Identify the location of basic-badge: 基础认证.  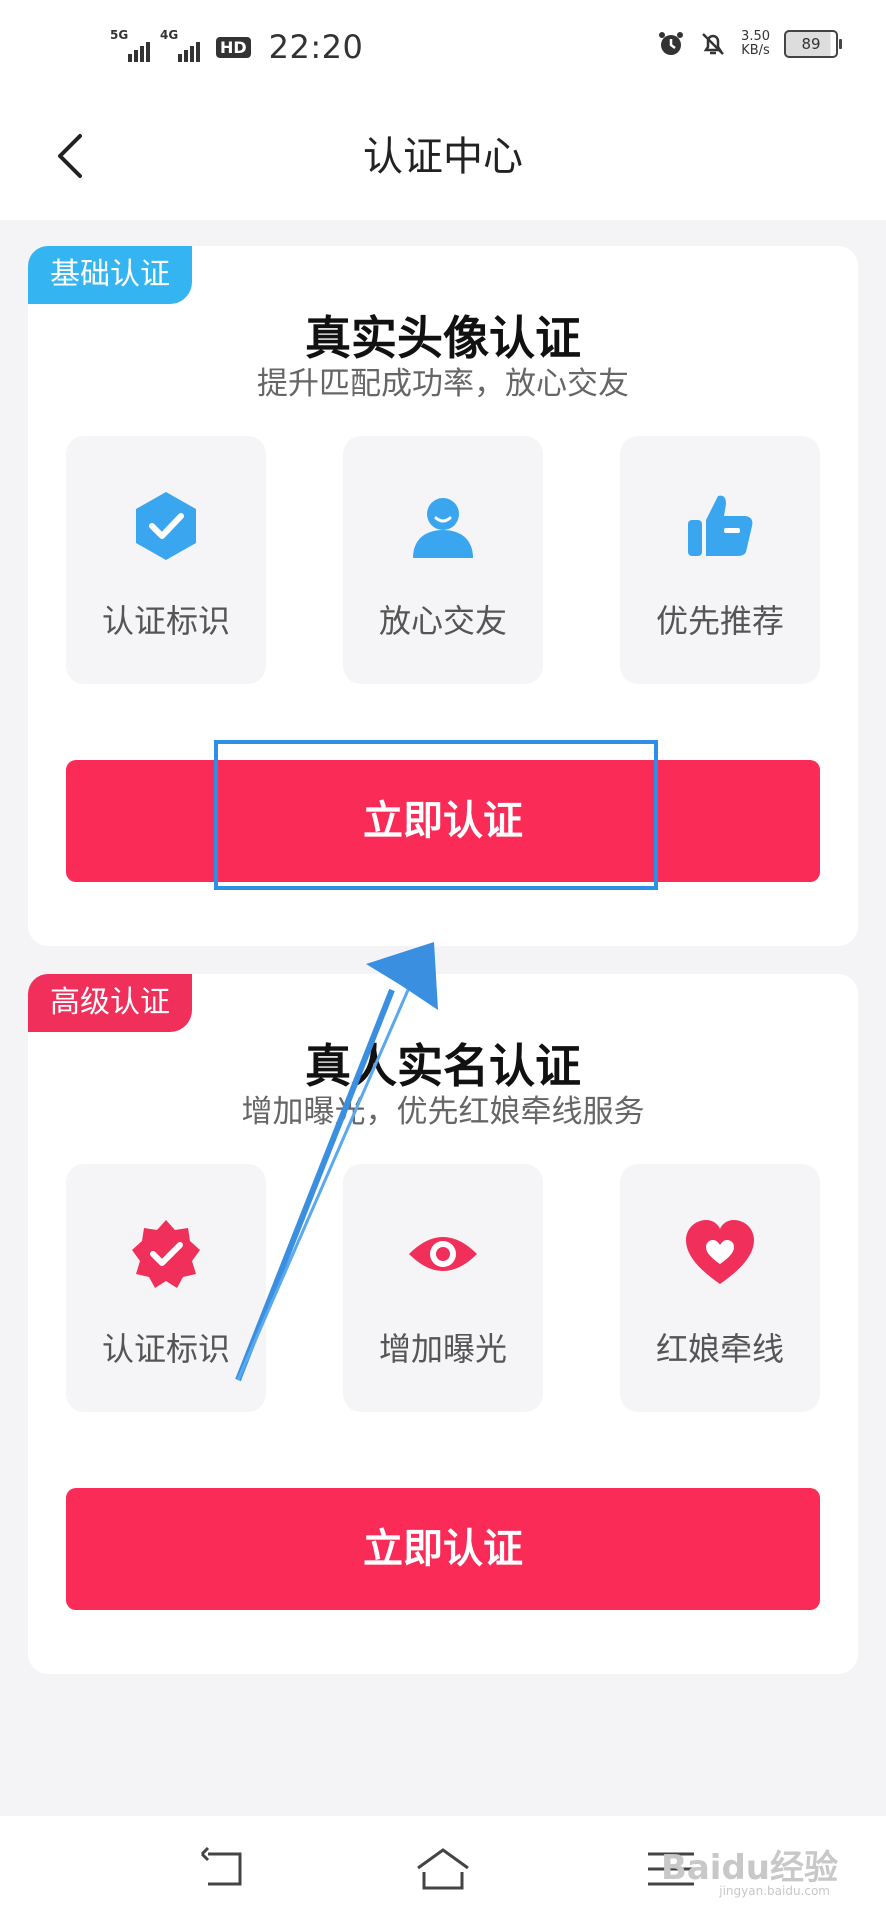
(110, 275).